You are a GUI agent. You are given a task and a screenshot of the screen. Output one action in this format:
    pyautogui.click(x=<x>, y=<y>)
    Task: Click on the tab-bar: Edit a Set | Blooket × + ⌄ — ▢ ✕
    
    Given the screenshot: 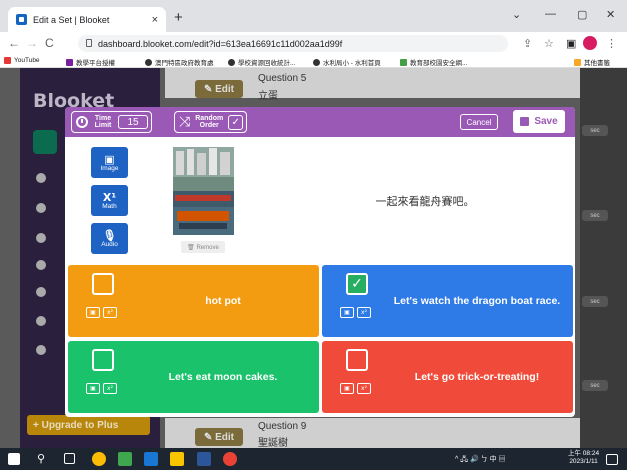 What is the action you would take?
    pyautogui.click(x=313, y=16)
    